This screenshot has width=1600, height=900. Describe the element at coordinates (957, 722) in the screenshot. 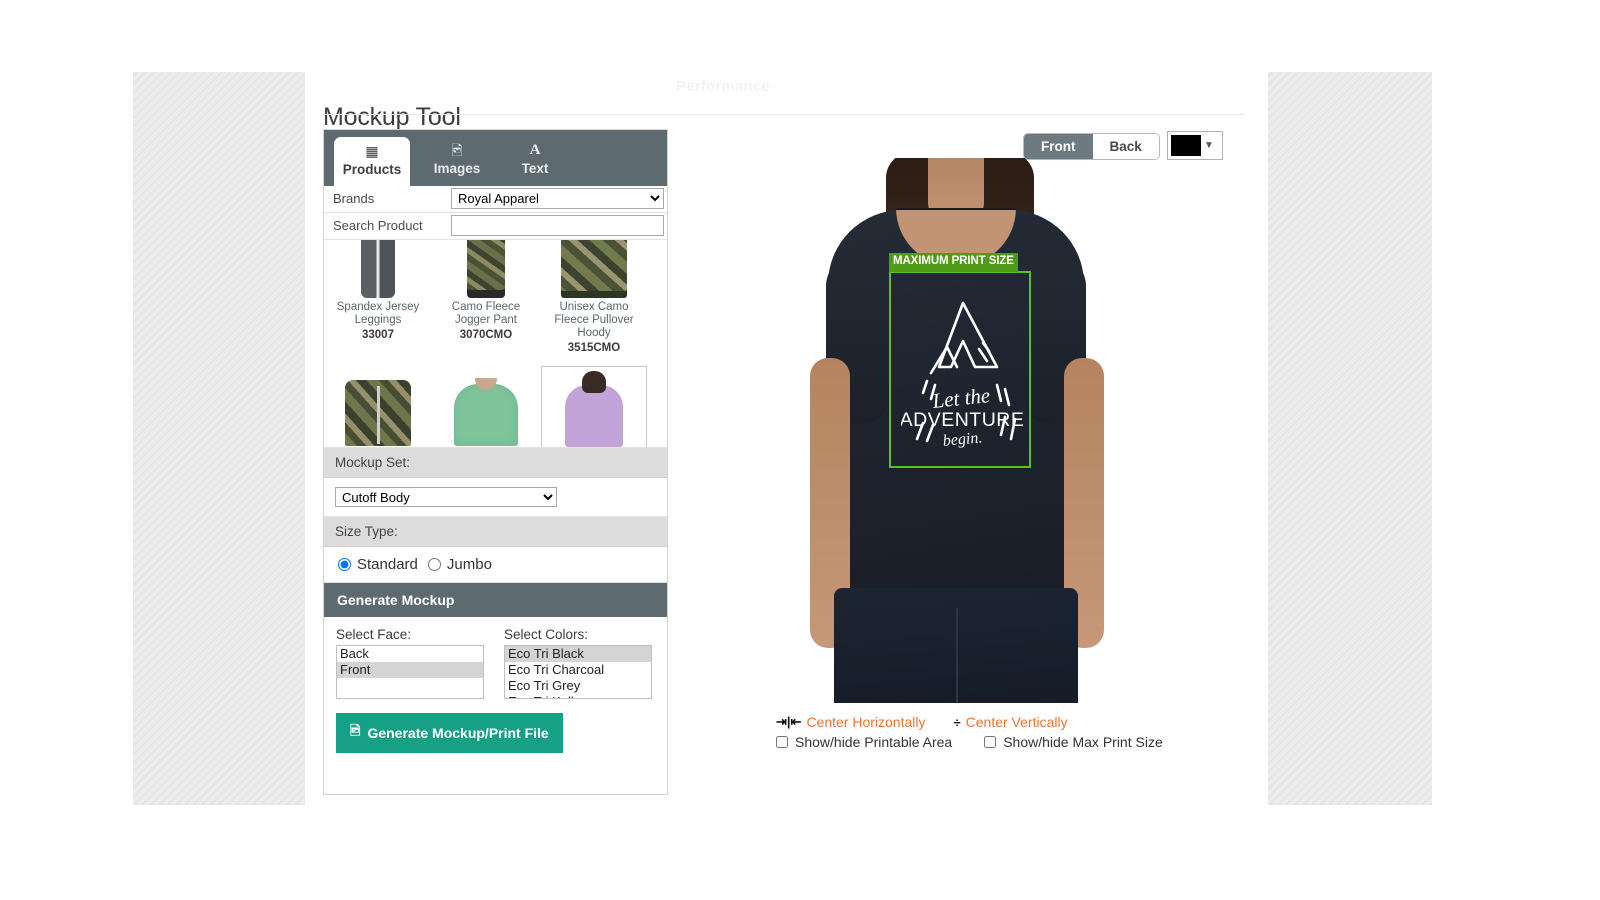

I see `center-vertical-icon: ÷` at that location.